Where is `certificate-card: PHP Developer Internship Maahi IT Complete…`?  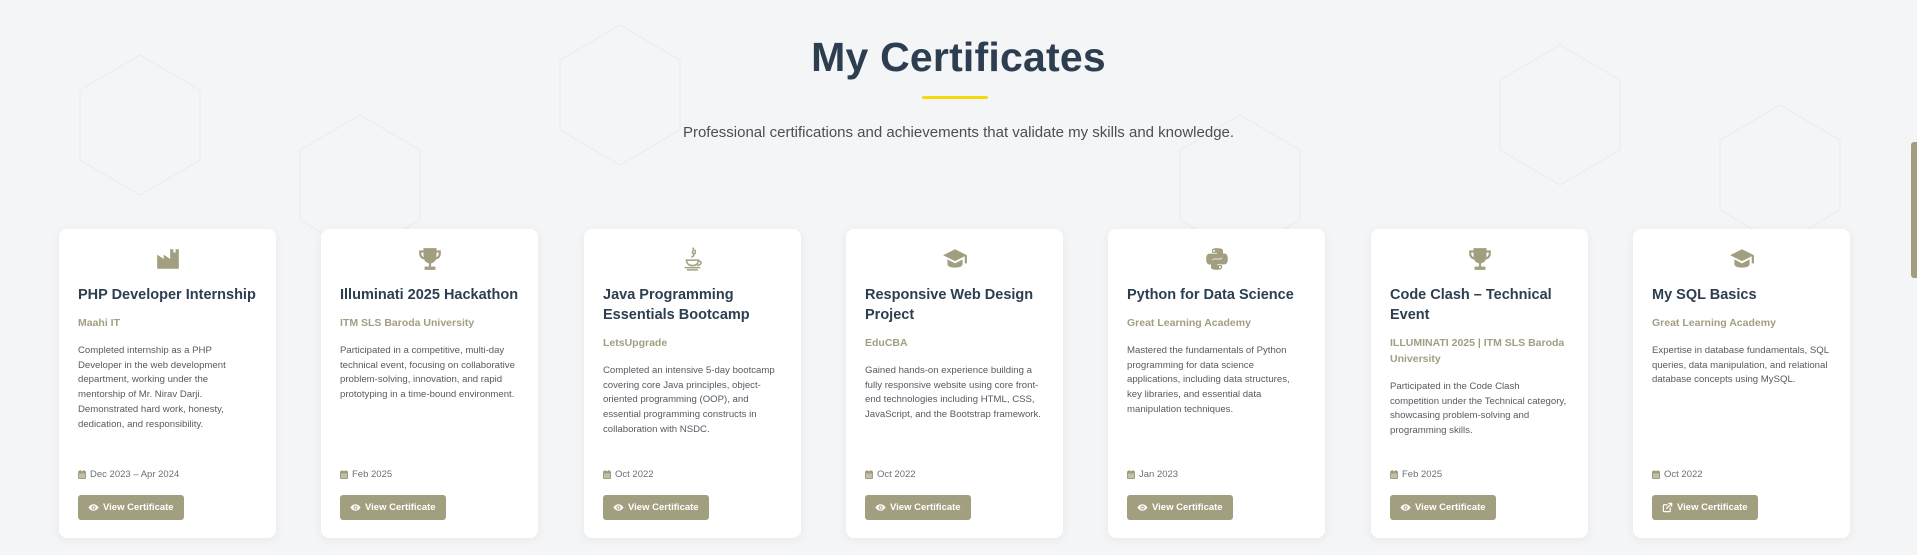
certificate-card: PHP Developer Internship Maahi IT Complete… is located at coordinates (167, 383).